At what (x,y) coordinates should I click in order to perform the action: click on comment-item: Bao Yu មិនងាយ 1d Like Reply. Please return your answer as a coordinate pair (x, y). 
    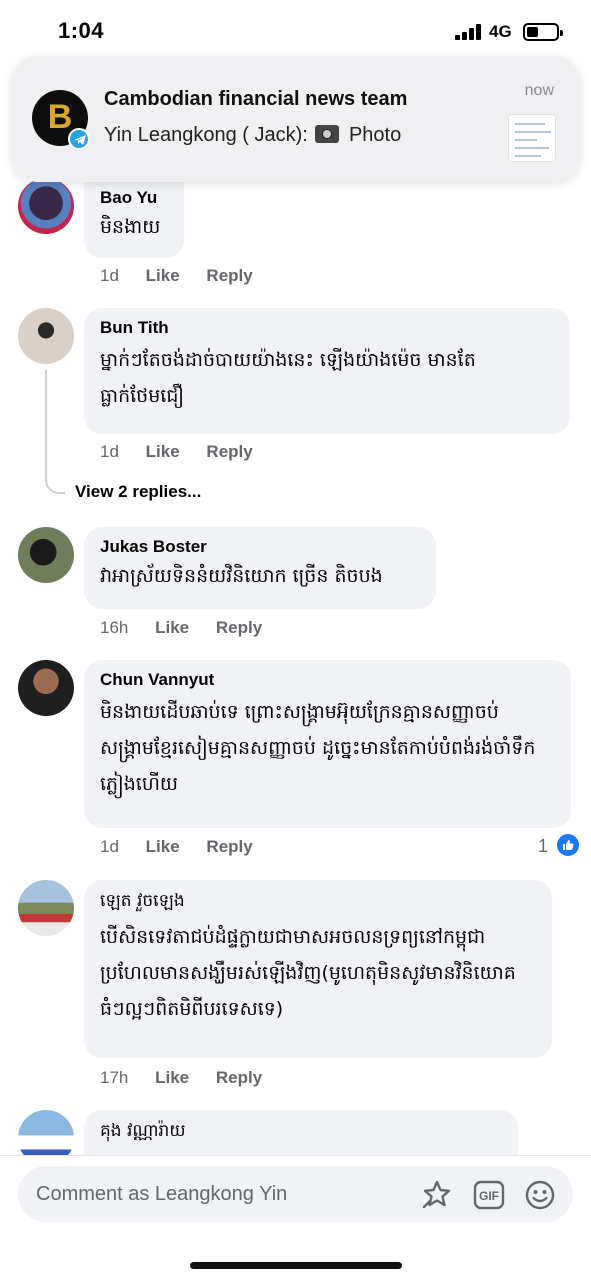
    Looking at the image, I should click on (295, 230).